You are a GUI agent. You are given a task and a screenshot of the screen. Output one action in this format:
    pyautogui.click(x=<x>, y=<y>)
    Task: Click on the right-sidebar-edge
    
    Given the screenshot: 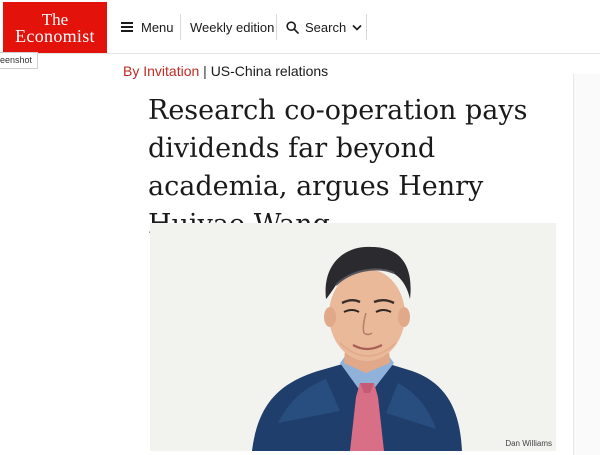 What is the action you would take?
    pyautogui.click(x=586, y=264)
    